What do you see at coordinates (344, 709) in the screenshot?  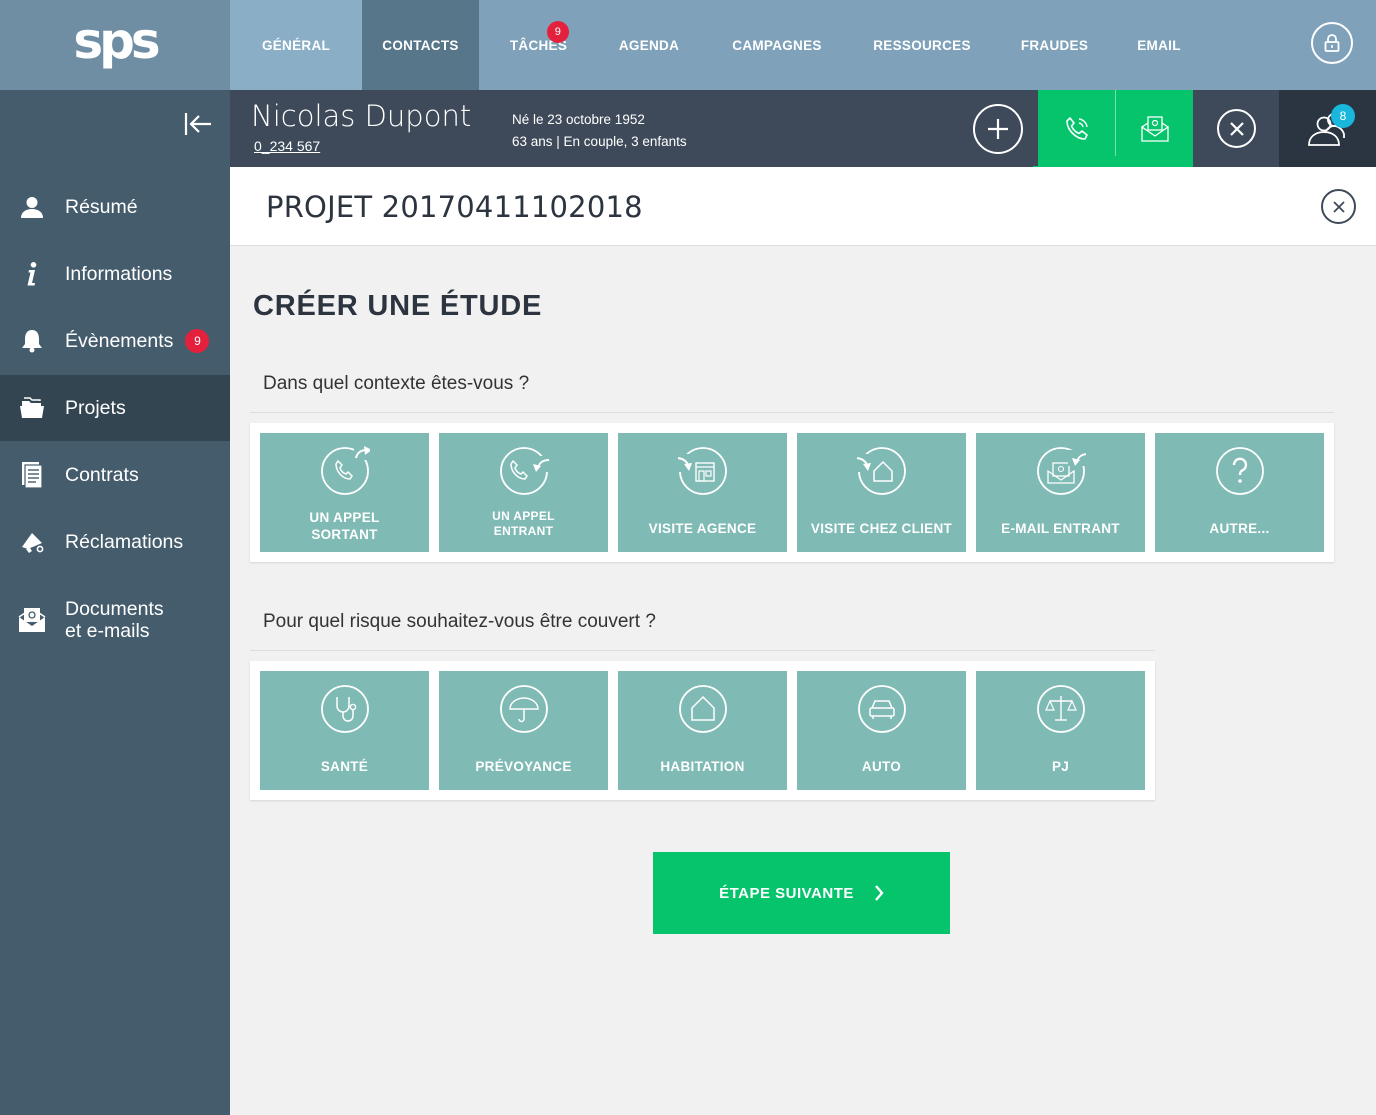 I see `stethoscope-icon` at bounding box center [344, 709].